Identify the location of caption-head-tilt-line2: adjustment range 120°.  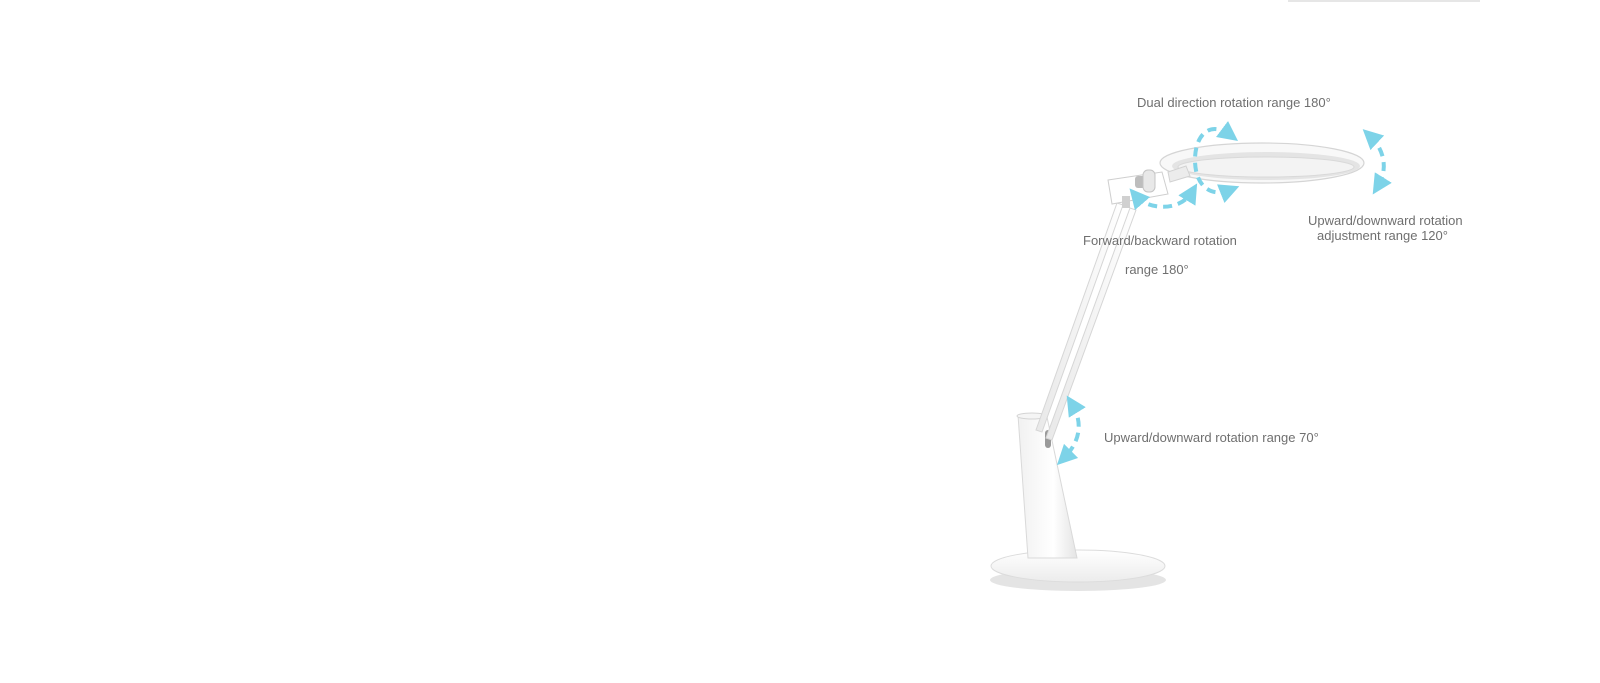
(1382, 235).